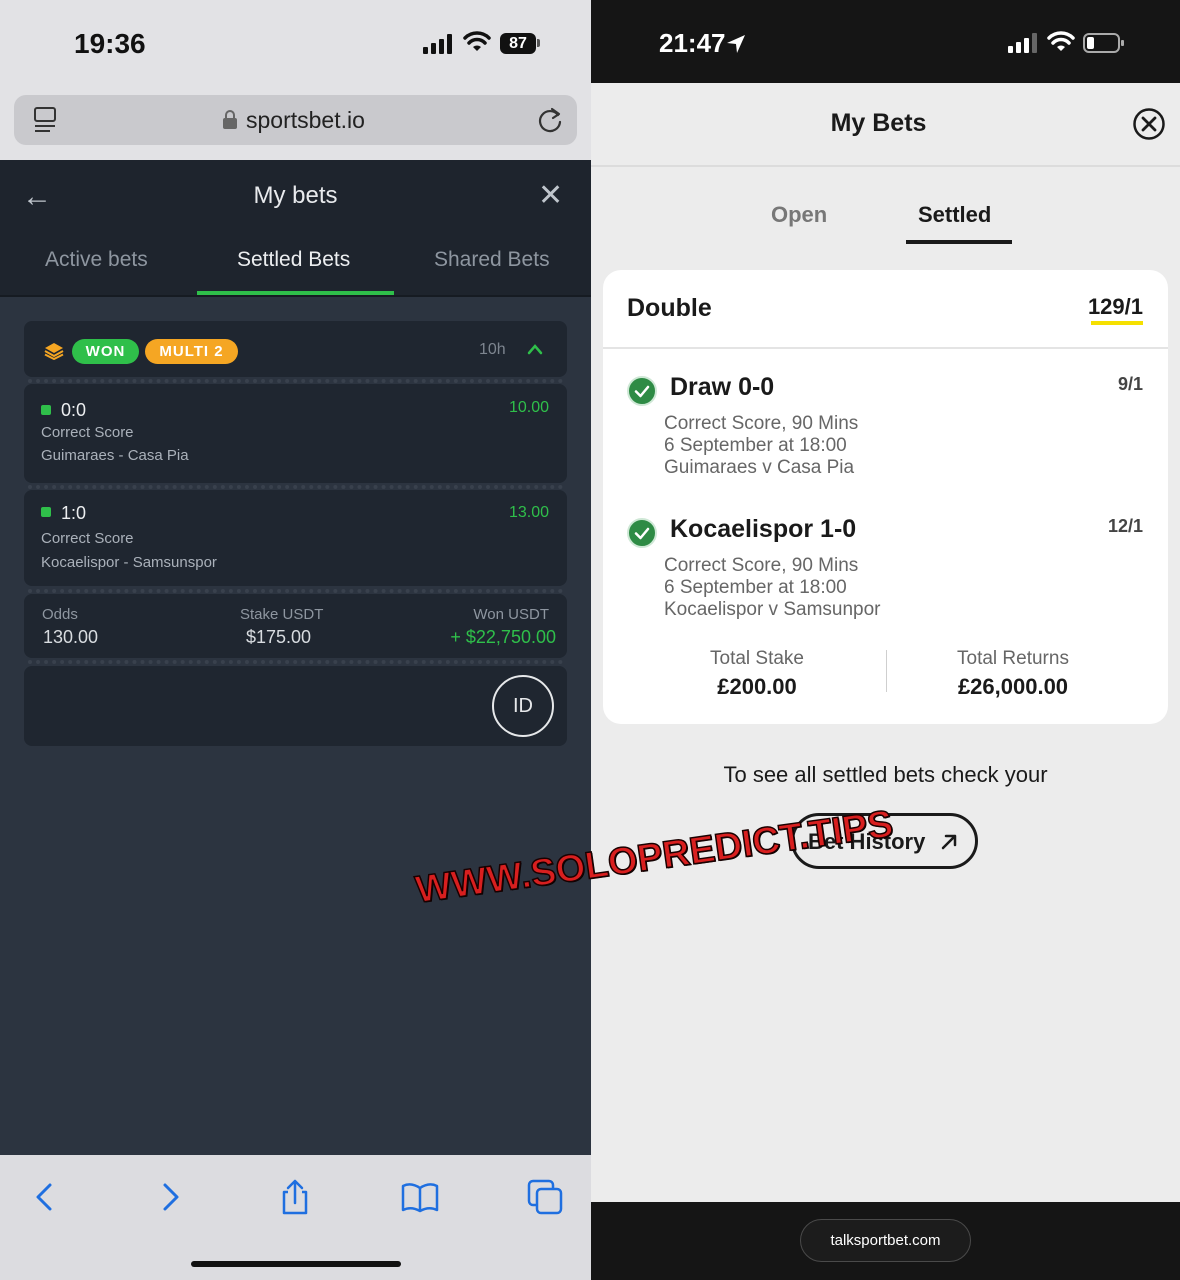 The height and width of the screenshot is (1280, 1180). Describe the element at coordinates (885, 774) in the screenshot. I see `info-text: To see all settled bets check your` at that location.